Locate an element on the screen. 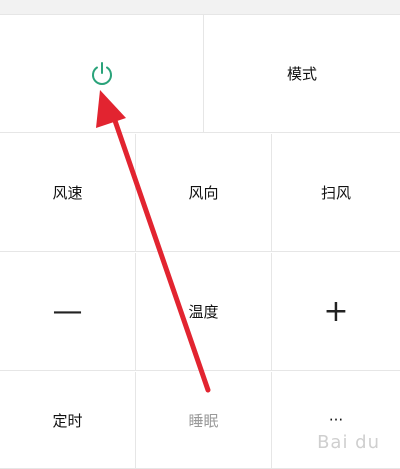 The image size is (400, 469). timer-label: 定时 is located at coordinates (67, 420).